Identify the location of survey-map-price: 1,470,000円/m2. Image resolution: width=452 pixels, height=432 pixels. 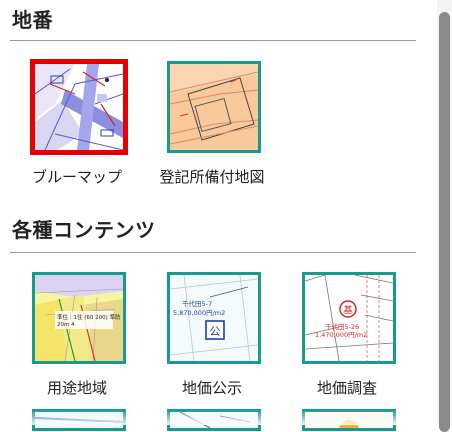
(341, 335).